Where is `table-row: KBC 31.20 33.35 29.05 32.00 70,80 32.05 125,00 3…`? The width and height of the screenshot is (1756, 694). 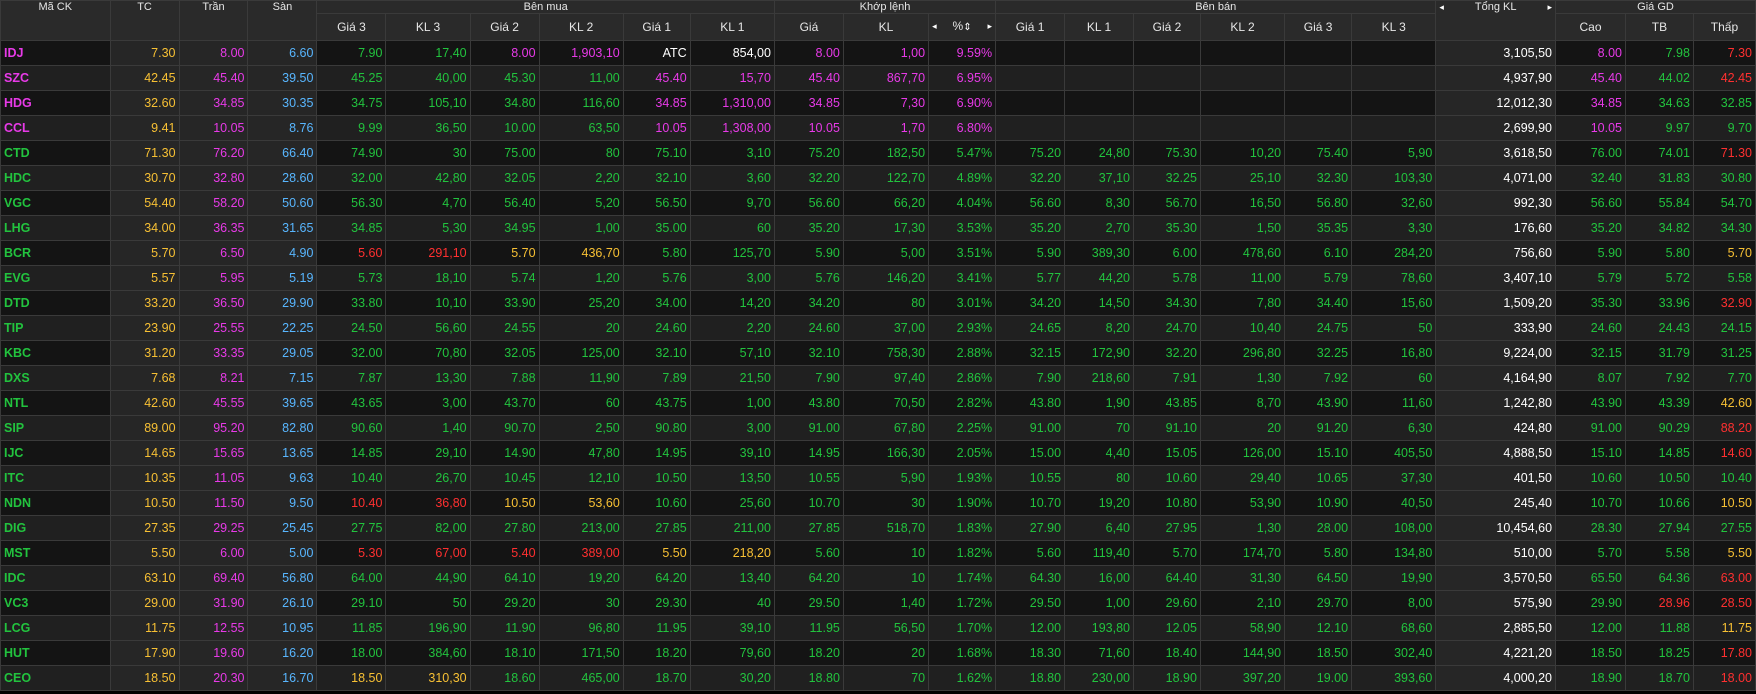 table-row: KBC 31.20 33.35 29.05 32.00 70,80 32.05 125,00 3… is located at coordinates (878, 353).